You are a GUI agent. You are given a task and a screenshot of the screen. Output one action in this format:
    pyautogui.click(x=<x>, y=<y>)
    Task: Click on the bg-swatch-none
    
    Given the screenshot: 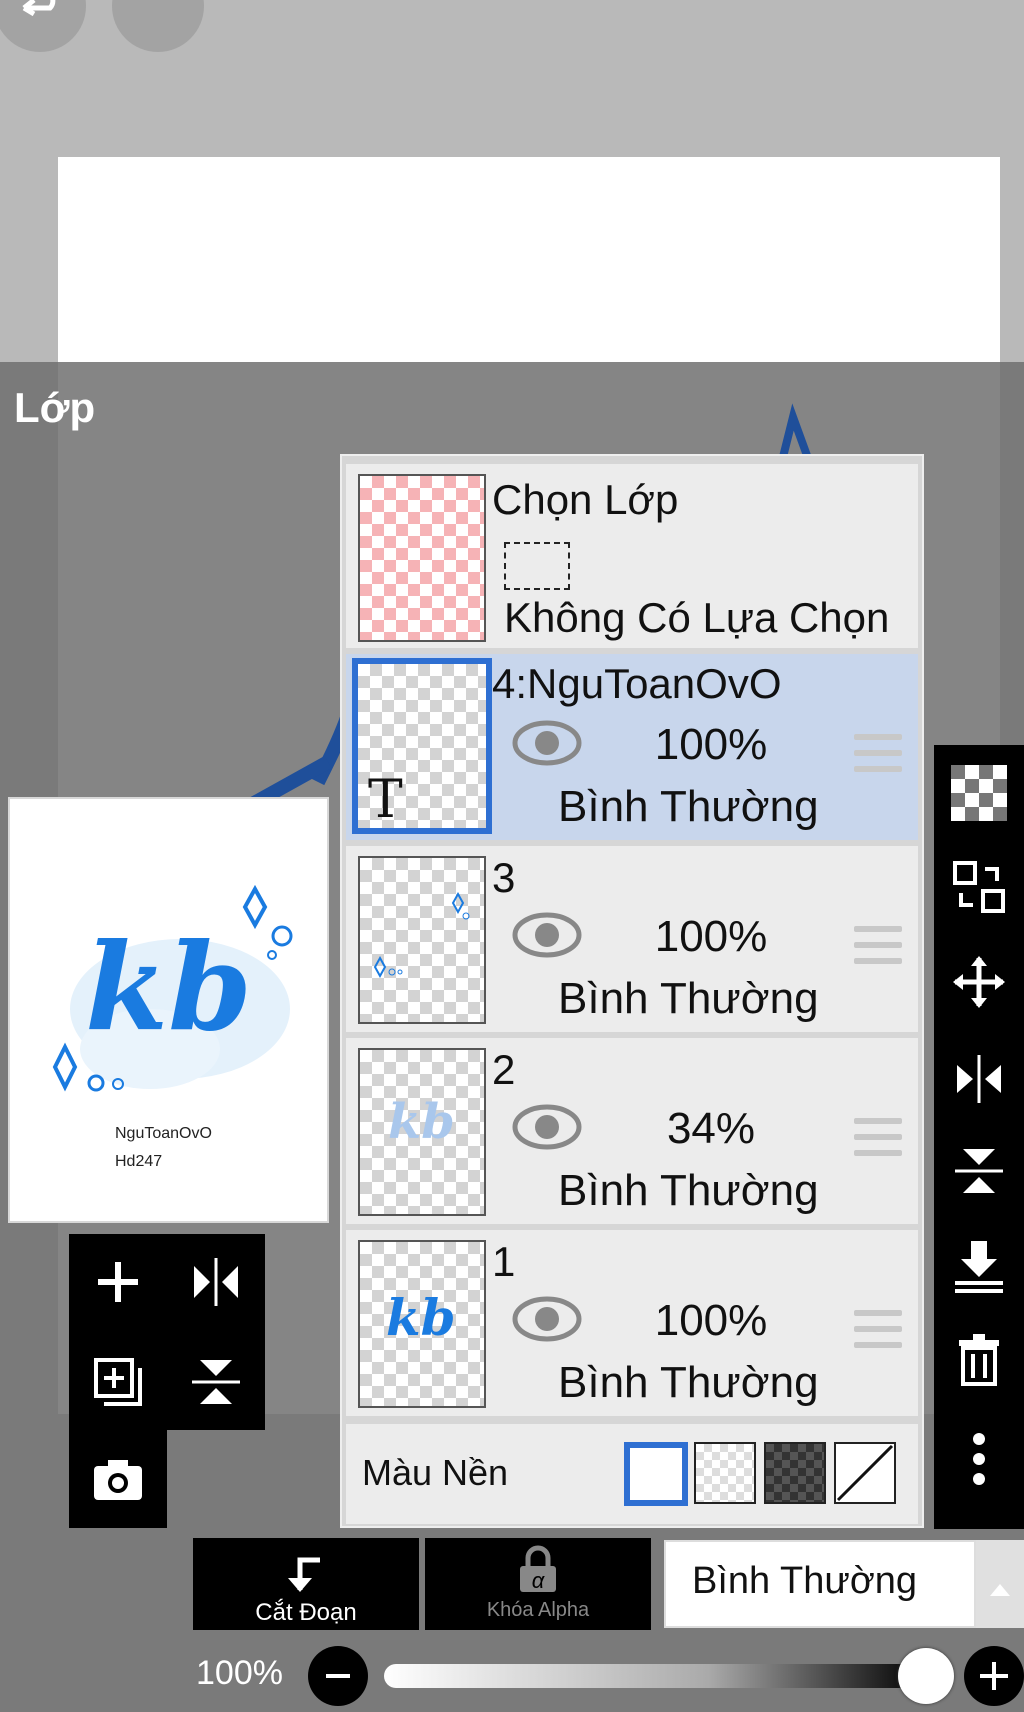 What is the action you would take?
    pyautogui.click(x=865, y=1473)
    